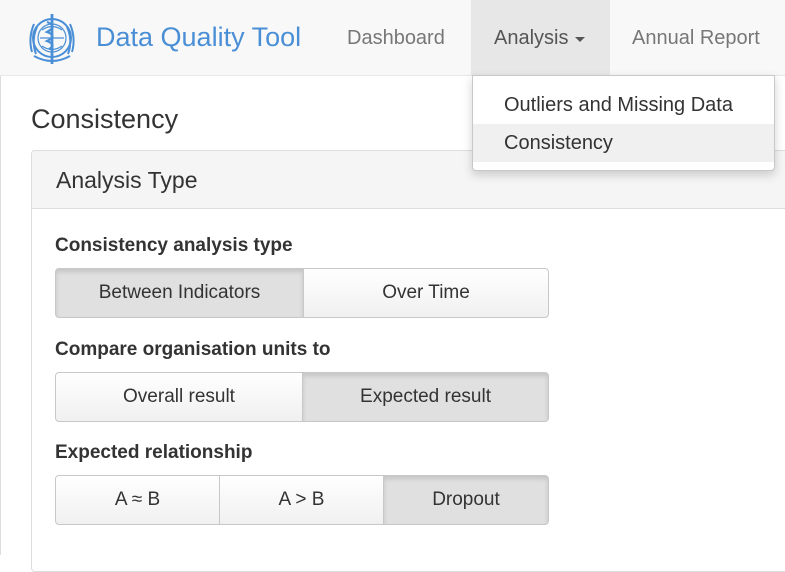  Describe the element at coordinates (193, 349) in the screenshot. I see `compare-to-label: Compare organisation units to` at that location.